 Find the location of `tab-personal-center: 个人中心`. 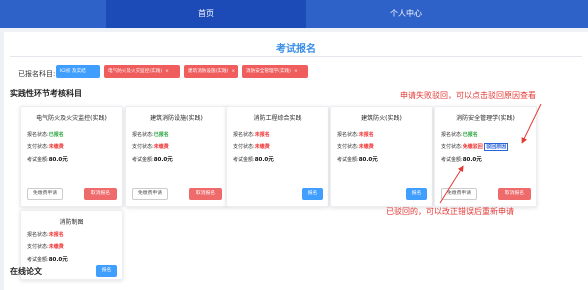

tab-personal-center: 个人中心 is located at coordinates (406, 14).